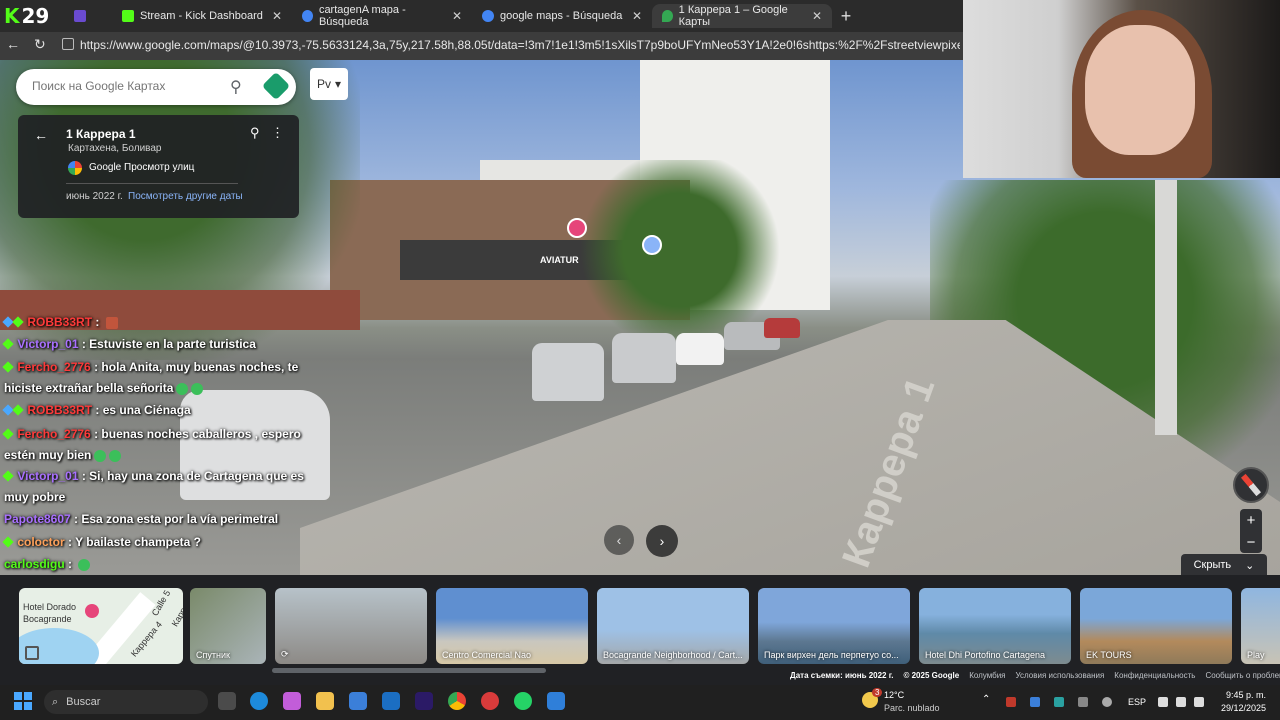 This screenshot has height=720, width=1280. Describe the element at coordinates (490, 701) in the screenshot. I see `app-icon` at that location.